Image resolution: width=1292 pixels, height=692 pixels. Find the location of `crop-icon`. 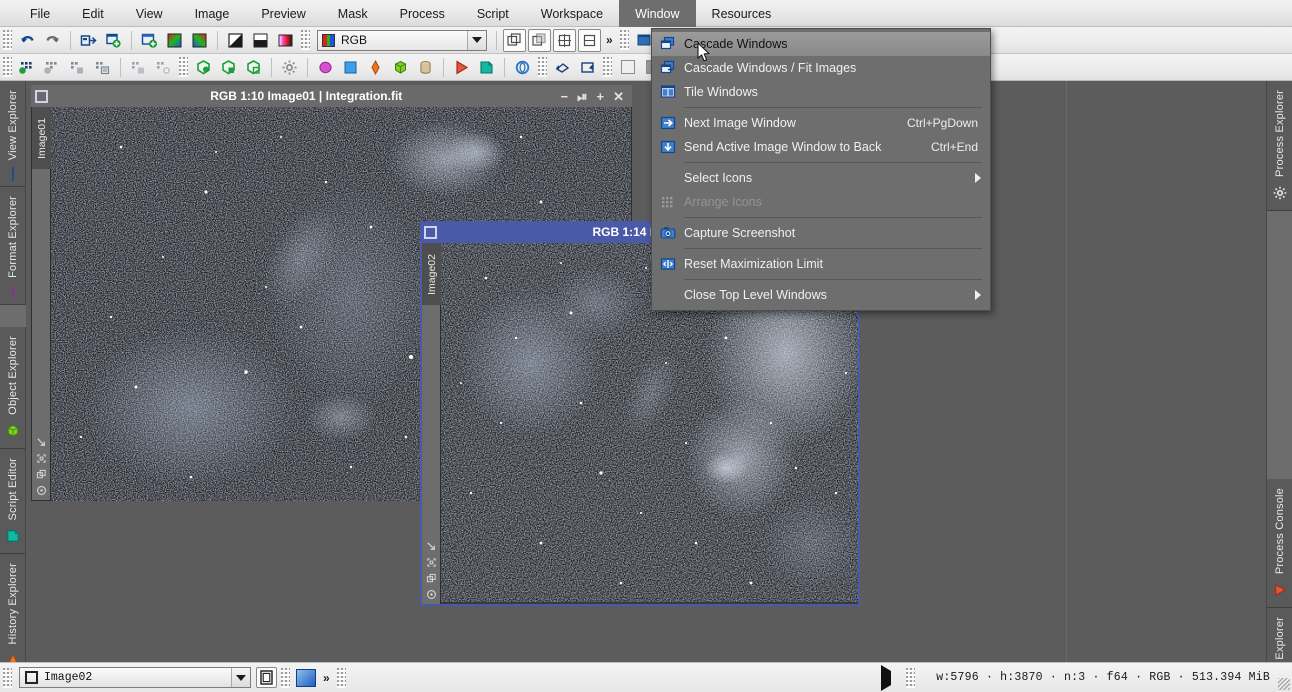

crop-icon is located at coordinates (564, 40).